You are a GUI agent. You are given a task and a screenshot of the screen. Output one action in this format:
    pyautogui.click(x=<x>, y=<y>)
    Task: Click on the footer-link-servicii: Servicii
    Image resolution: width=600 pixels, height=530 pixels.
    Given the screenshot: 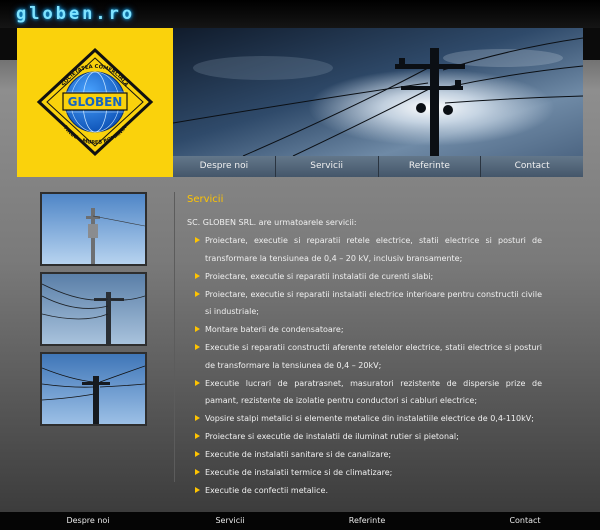 What is the action you would take?
    pyautogui.click(x=230, y=521)
    